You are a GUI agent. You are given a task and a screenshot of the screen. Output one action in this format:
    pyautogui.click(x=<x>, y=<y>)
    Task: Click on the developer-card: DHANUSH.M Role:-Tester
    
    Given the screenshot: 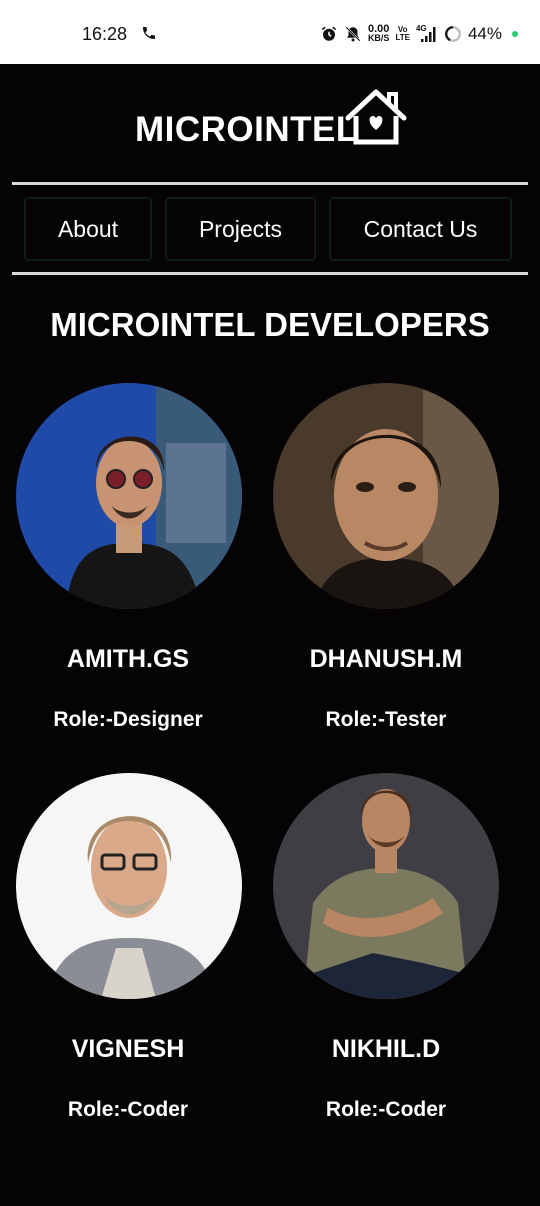 What is the action you would take?
    pyautogui.click(x=386, y=563)
    